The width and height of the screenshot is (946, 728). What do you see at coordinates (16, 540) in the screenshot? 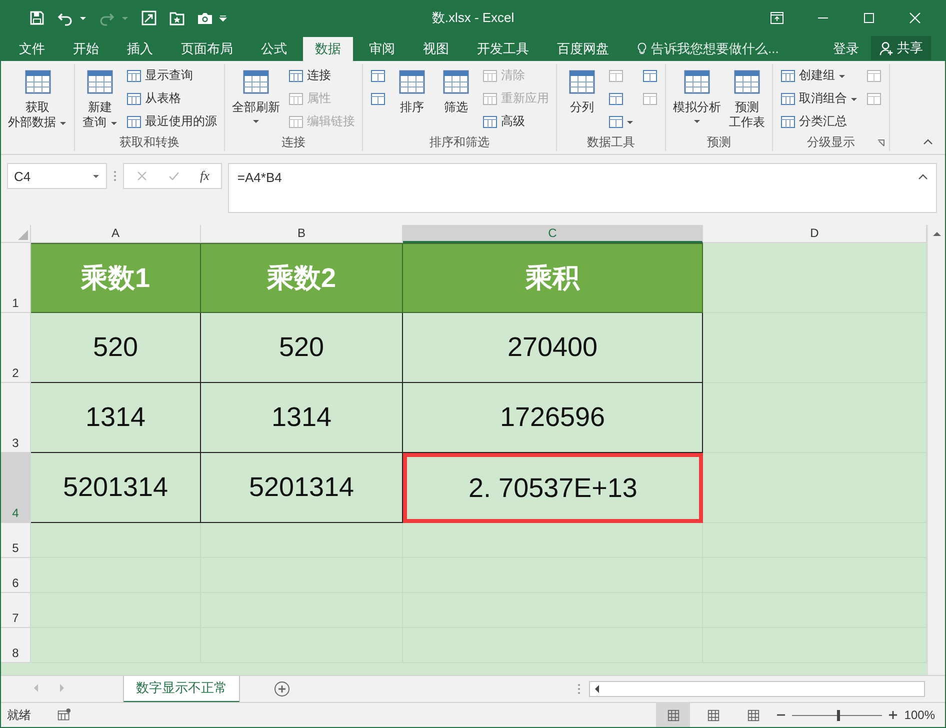
I see `row-header: 5` at bounding box center [16, 540].